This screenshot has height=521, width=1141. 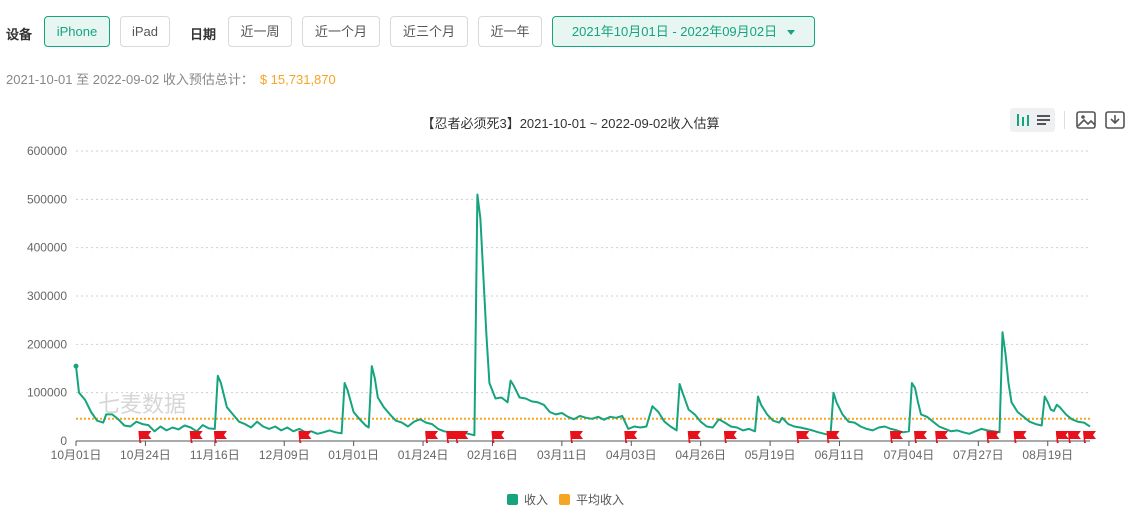 What do you see at coordinates (47, 344) in the screenshot?
I see `y-tick-label: 200000` at bounding box center [47, 344].